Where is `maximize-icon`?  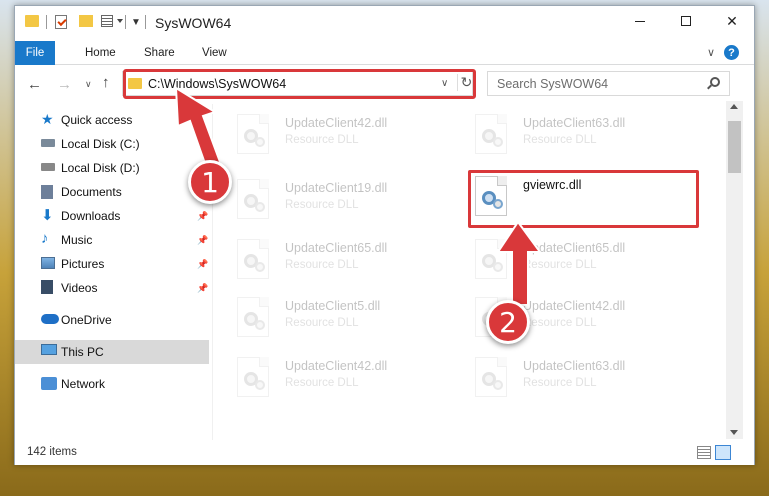 maximize-icon is located at coordinates (686, 21).